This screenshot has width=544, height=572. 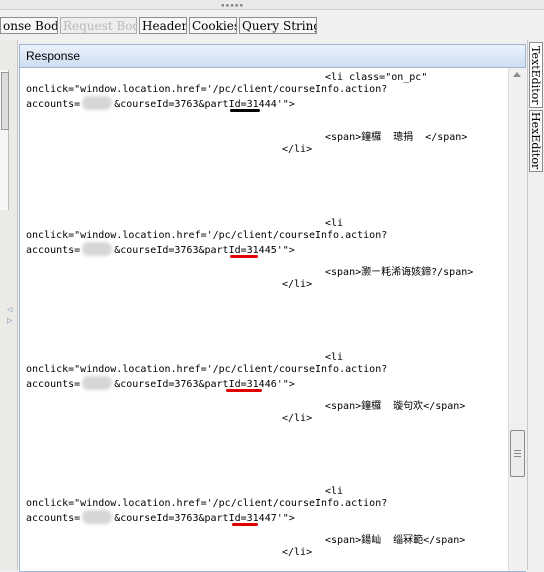 What do you see at coordinates (278, 25) in the screenshot?
I see `tab-query-string: Query String` at bounding box center [278, 25].